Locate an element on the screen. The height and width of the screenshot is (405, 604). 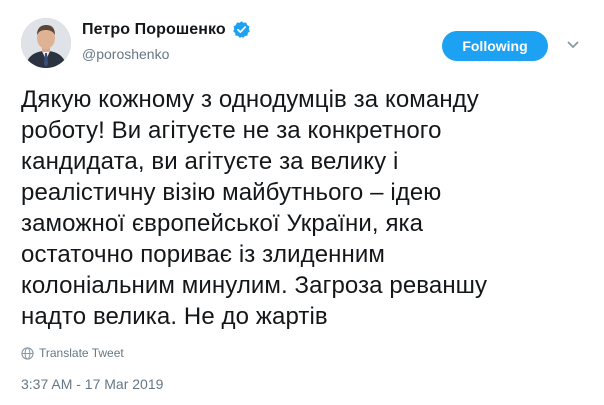
translate-tweet-link: Translate Tweet is located at coordinates (72, 353).